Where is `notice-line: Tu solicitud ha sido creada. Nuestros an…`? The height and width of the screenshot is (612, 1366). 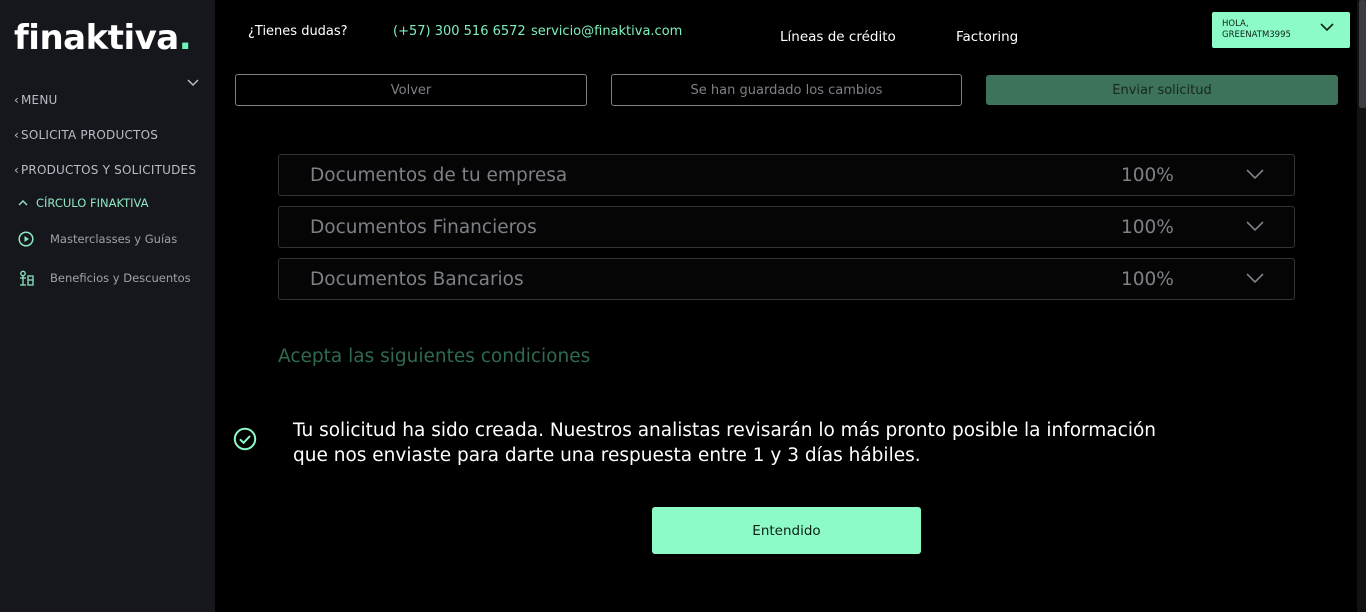
notice-line: Tu solicitud ha sido creada. Nuestros an… is located at coordinates (725, 430).